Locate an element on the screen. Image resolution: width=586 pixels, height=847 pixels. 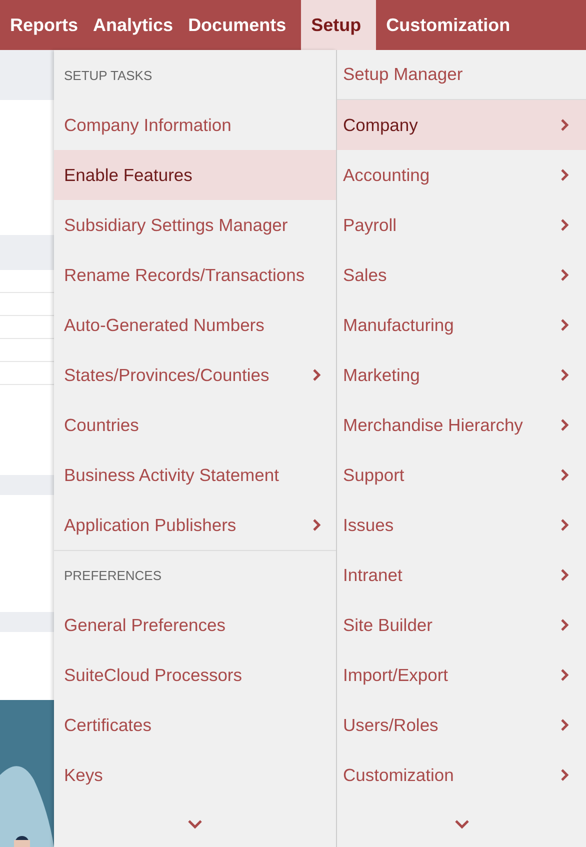
menu-item: SuiteCloud Processors is located at coordinates (195, 675).